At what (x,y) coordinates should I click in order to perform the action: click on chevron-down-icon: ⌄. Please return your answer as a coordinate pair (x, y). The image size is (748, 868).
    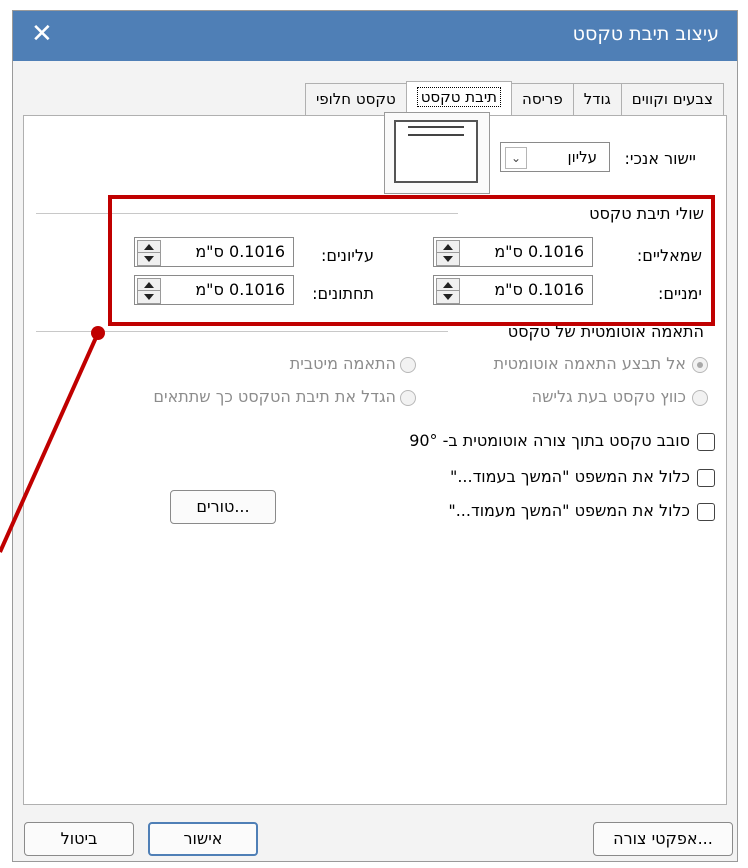
    Looking at the image, I should click on (516, 158).